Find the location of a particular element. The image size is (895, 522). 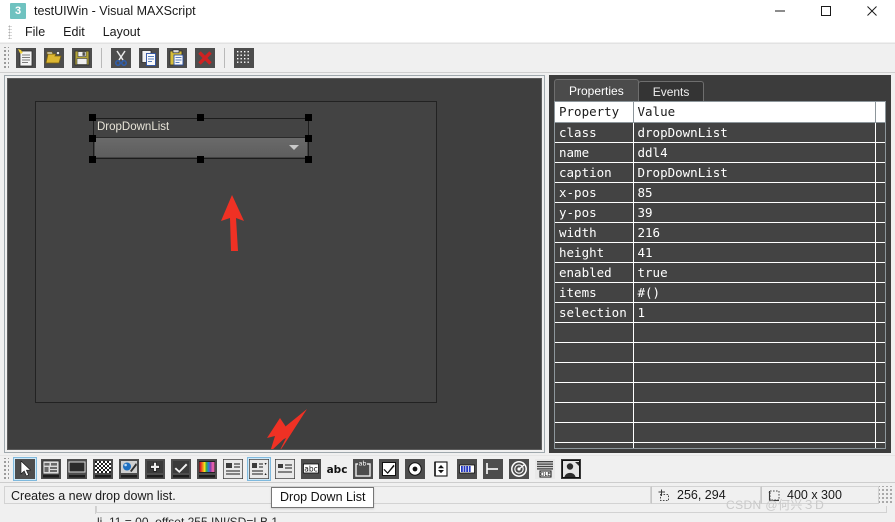

table-row: enabled true is located at coordinates (720, 272).